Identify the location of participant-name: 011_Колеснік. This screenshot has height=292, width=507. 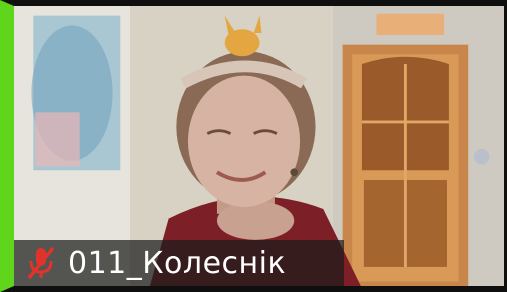
(177, 263).